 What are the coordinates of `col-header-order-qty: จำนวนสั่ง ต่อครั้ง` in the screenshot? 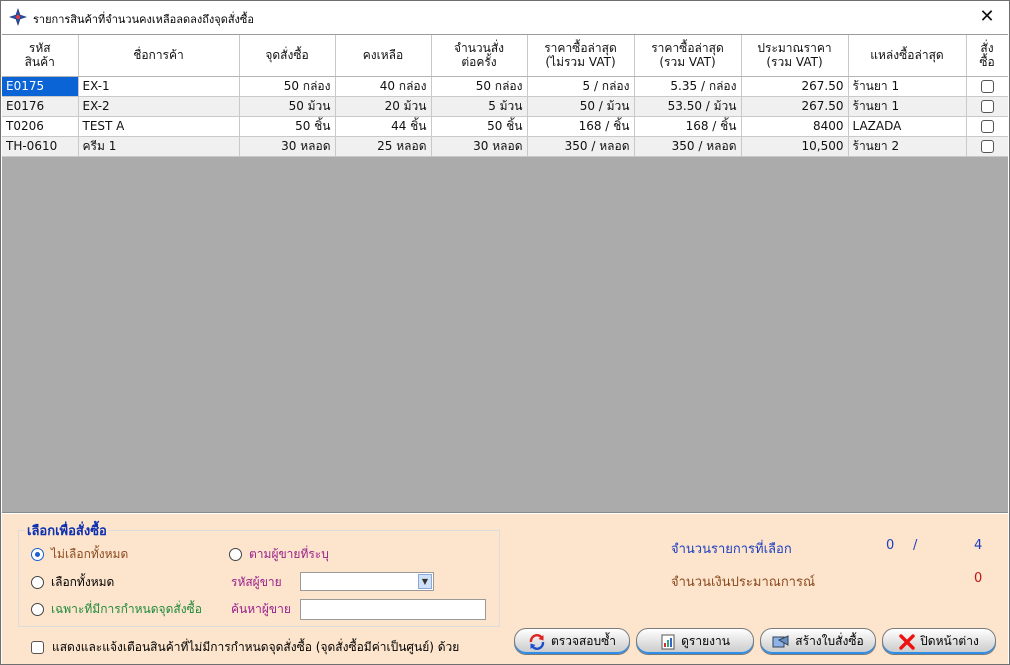 It's located at (479, 56).